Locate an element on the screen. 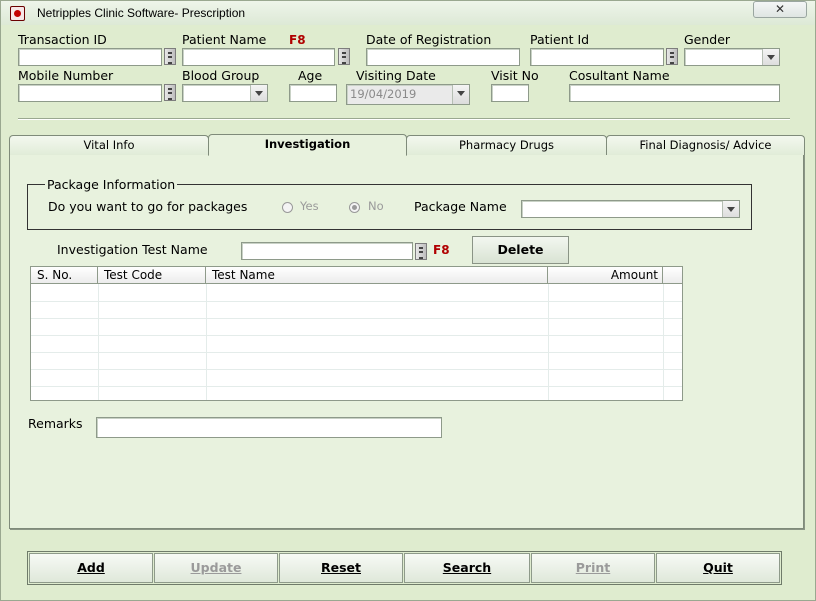  tab-final-diagnosis-advice: Final Diagnosis/ Advice is located at coordinates (705, 145).